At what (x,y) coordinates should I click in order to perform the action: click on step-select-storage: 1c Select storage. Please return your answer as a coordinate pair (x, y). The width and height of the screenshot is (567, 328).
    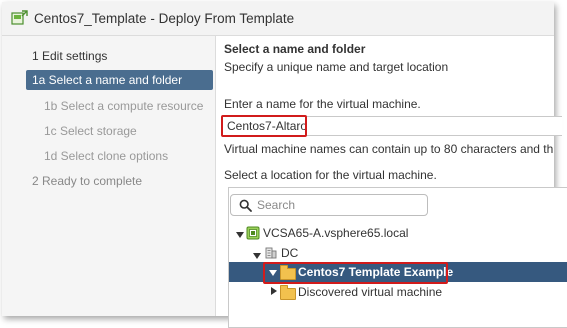
    Looking at the image, I should click on (131, 131).